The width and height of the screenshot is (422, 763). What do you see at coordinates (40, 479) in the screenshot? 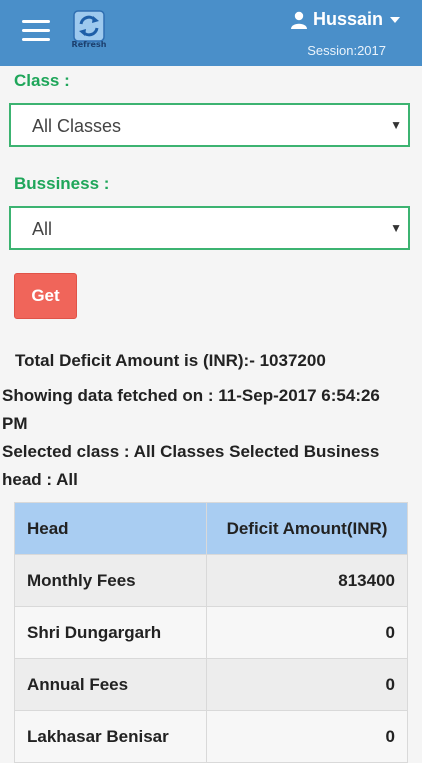
I see `selected-line: head : All` at bounding box center [40, 479].